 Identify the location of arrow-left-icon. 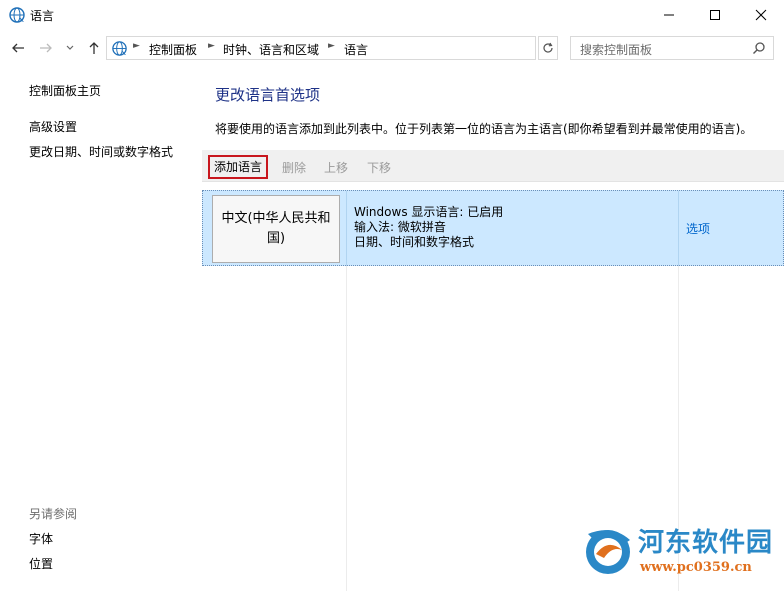
(18, 48).